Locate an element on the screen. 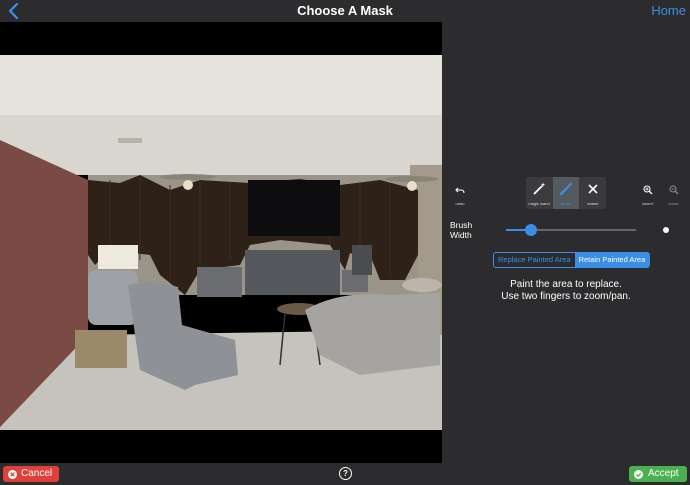 Image resolution: width=690 pixels, height=485 pixels. undo-label: undo is located at coordinates (460, 203).